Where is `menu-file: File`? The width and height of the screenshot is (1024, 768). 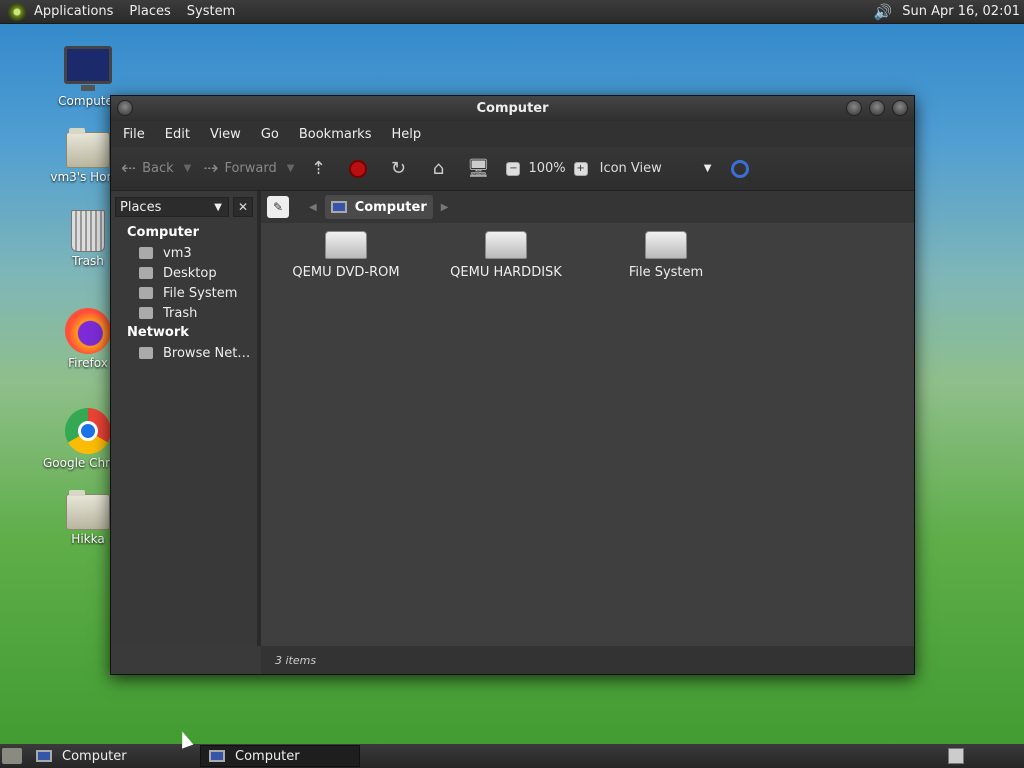 menu-file: File is located at coordinates (134, 134).